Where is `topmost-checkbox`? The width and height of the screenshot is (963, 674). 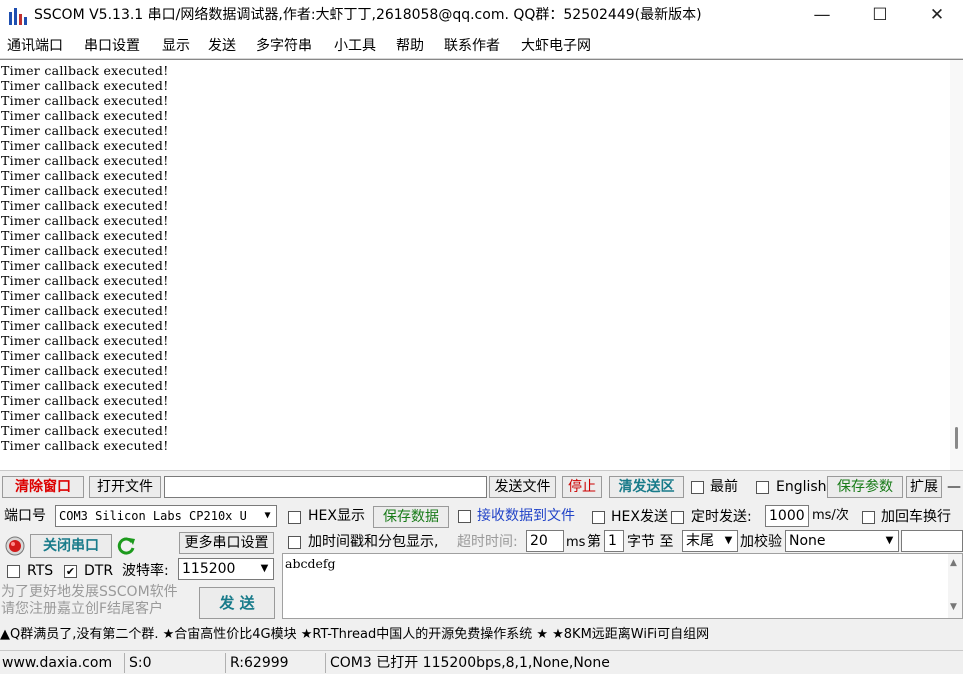 topmost-checkbox is located at coordinates (697, 487).